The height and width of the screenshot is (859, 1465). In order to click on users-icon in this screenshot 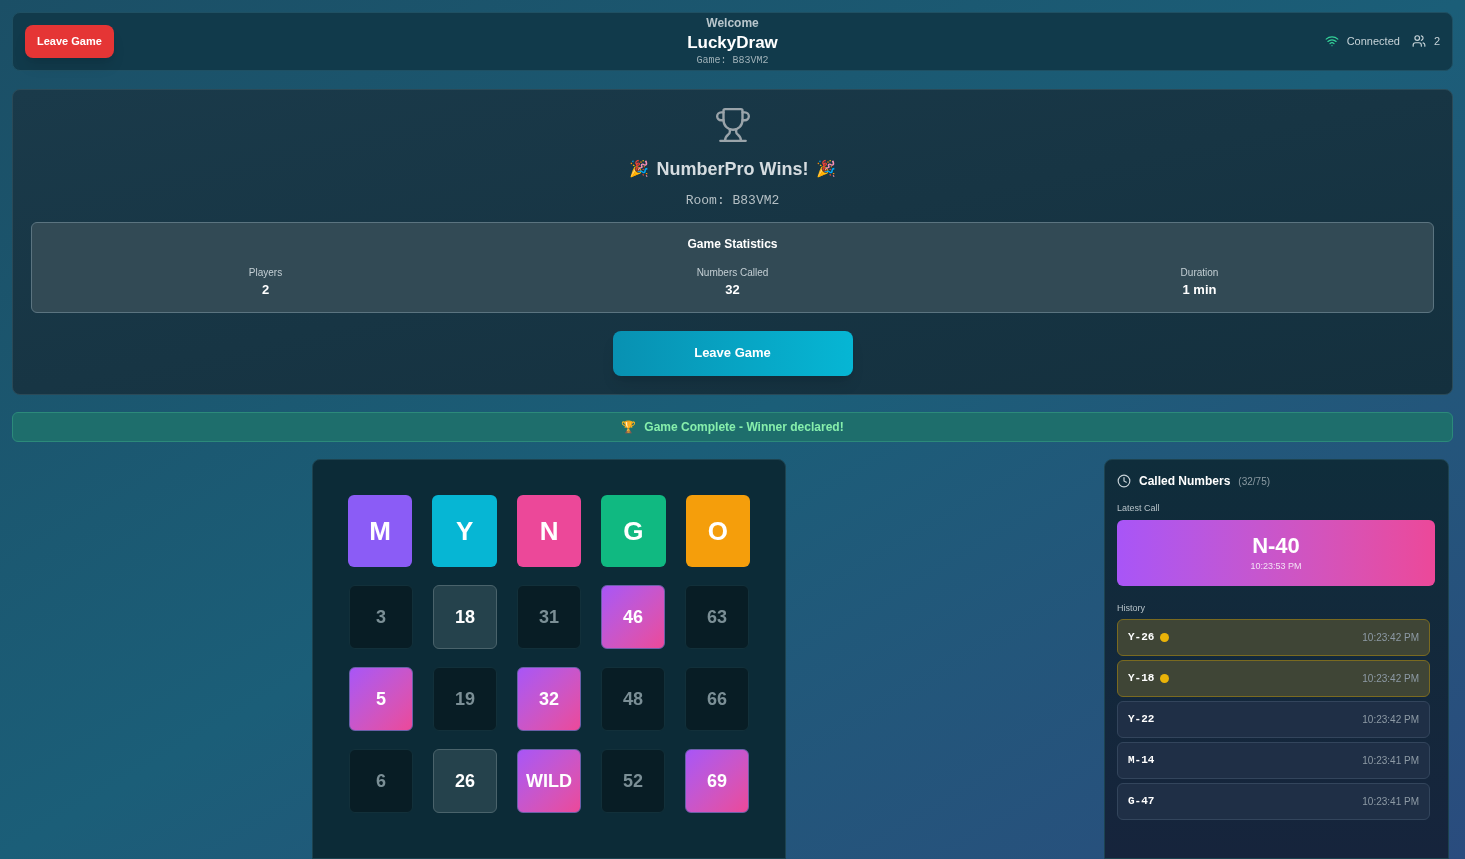, I will do `click(1418, 41)`.